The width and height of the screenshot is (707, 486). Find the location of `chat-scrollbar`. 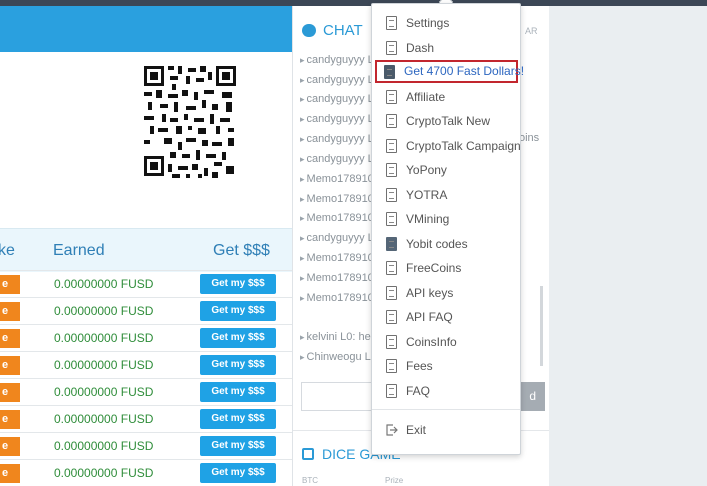

chat-scrollbar is located at coordinates (541, 326).